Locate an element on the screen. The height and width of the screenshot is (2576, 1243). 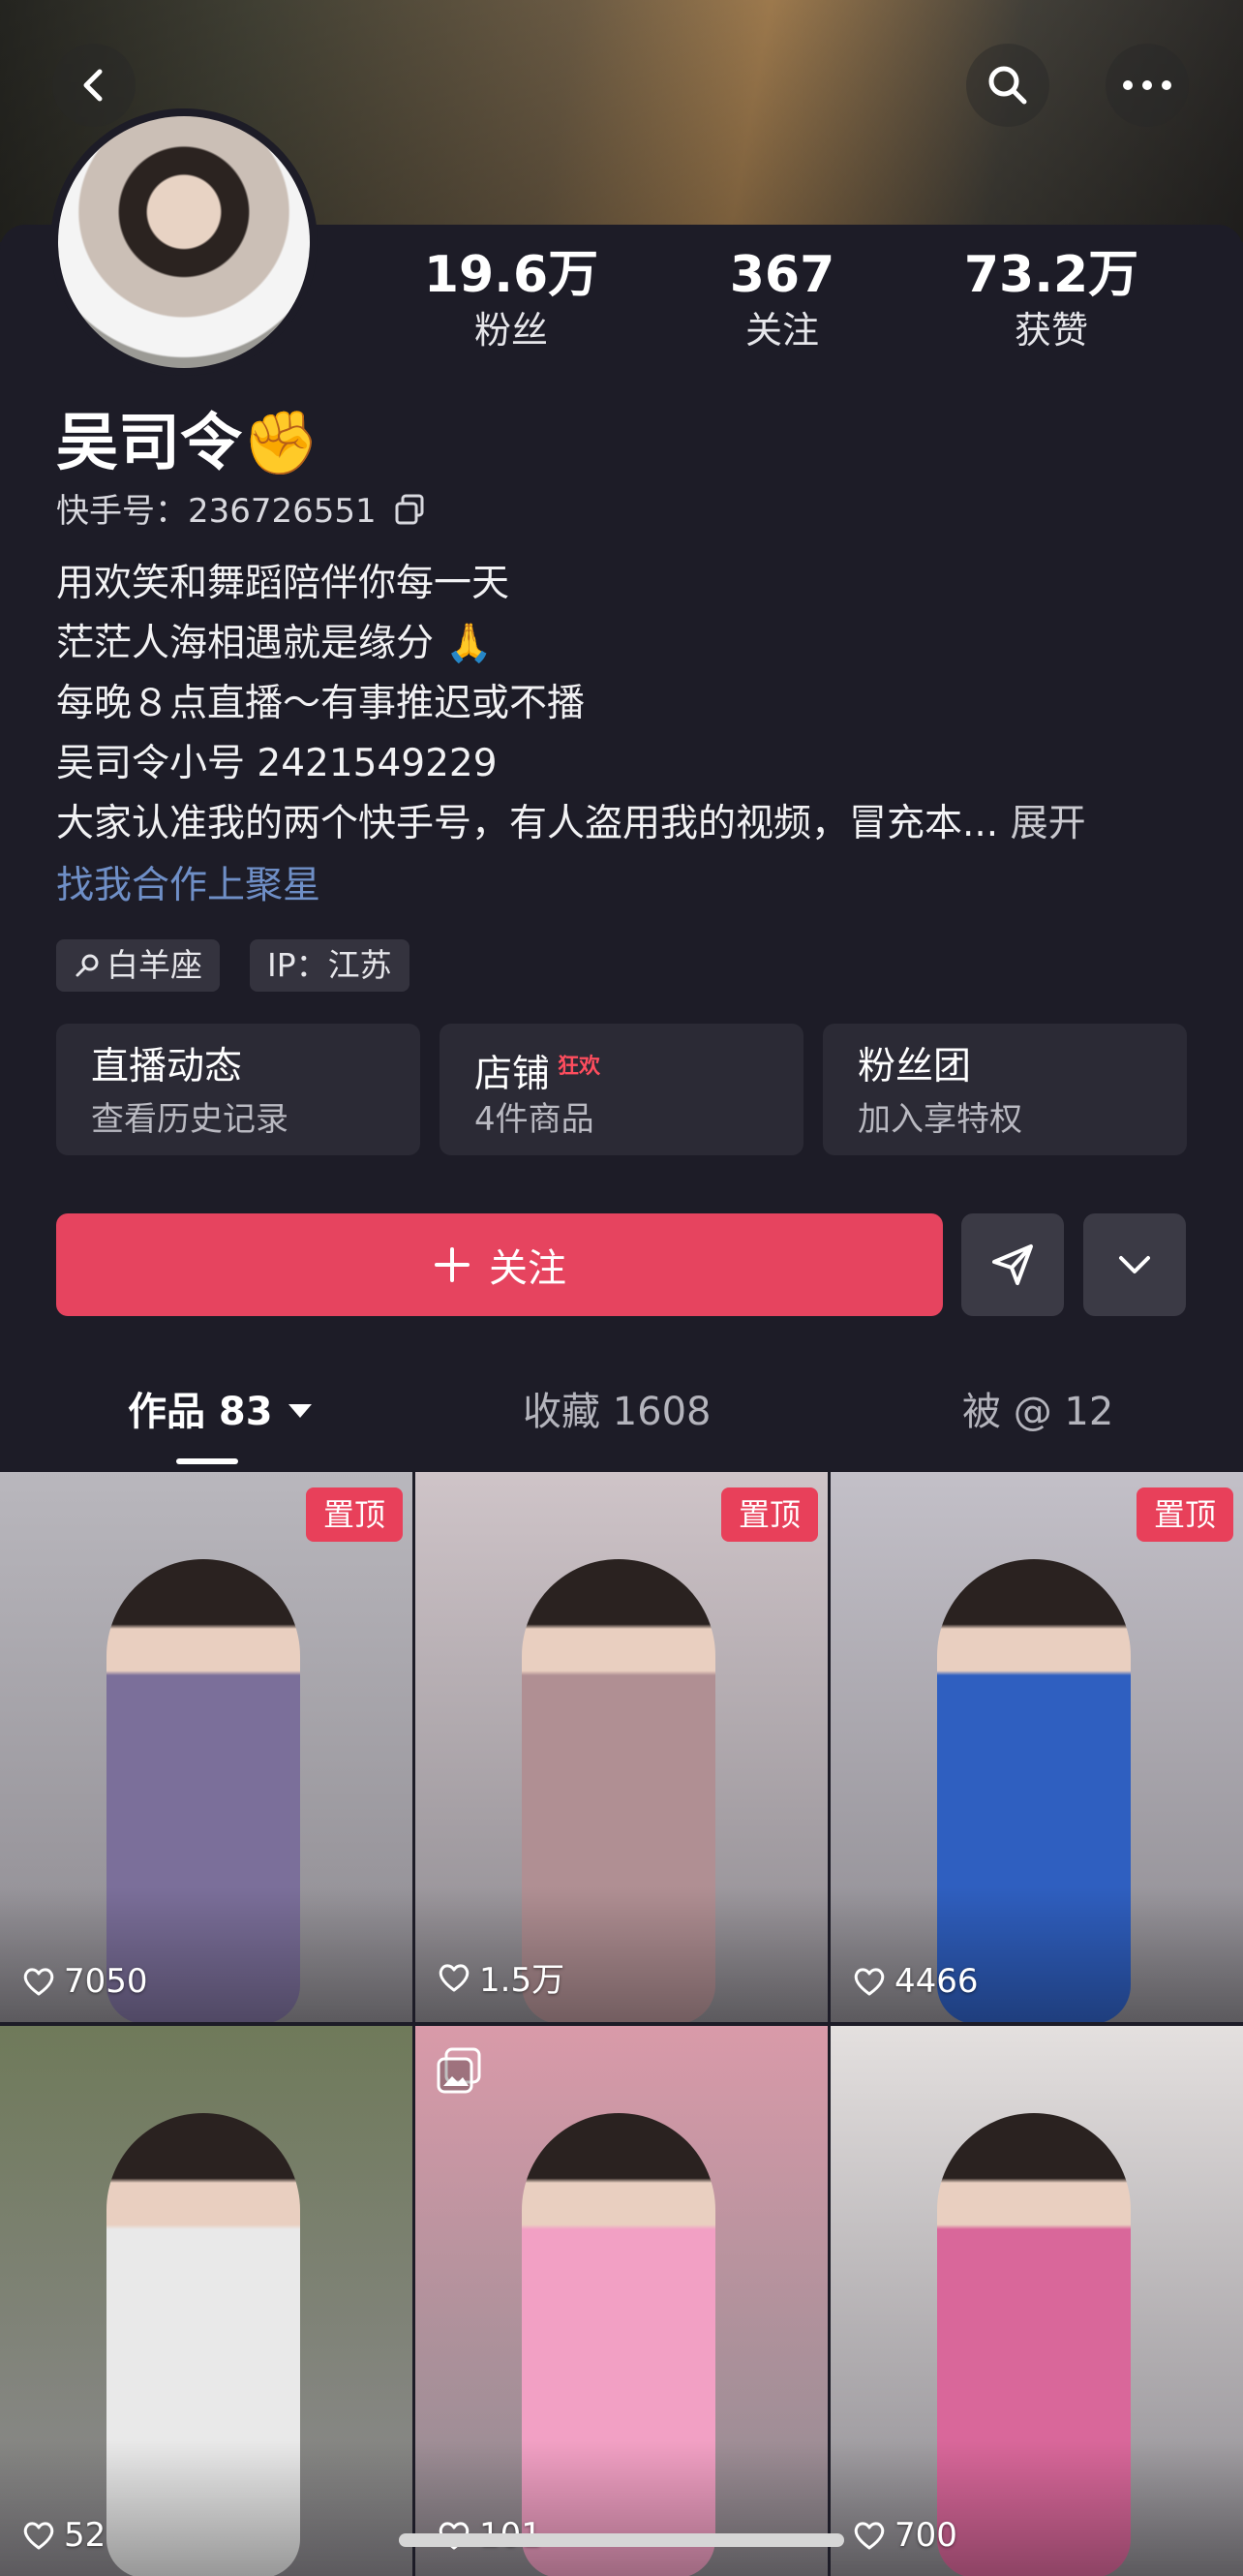
card-title: 直播动态 is located at coordinates (167, 1067).